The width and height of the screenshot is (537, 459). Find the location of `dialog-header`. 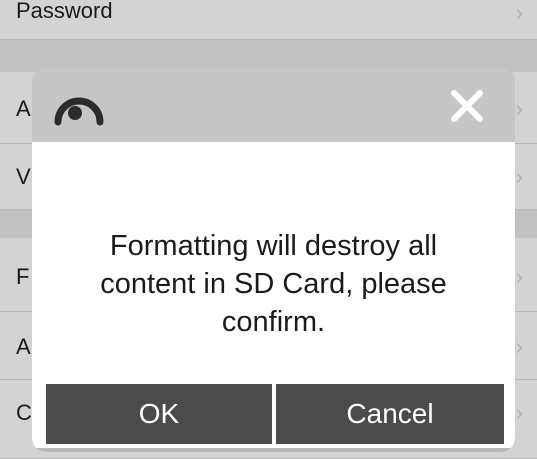

dialog-header is located at coordinates (273, 105).